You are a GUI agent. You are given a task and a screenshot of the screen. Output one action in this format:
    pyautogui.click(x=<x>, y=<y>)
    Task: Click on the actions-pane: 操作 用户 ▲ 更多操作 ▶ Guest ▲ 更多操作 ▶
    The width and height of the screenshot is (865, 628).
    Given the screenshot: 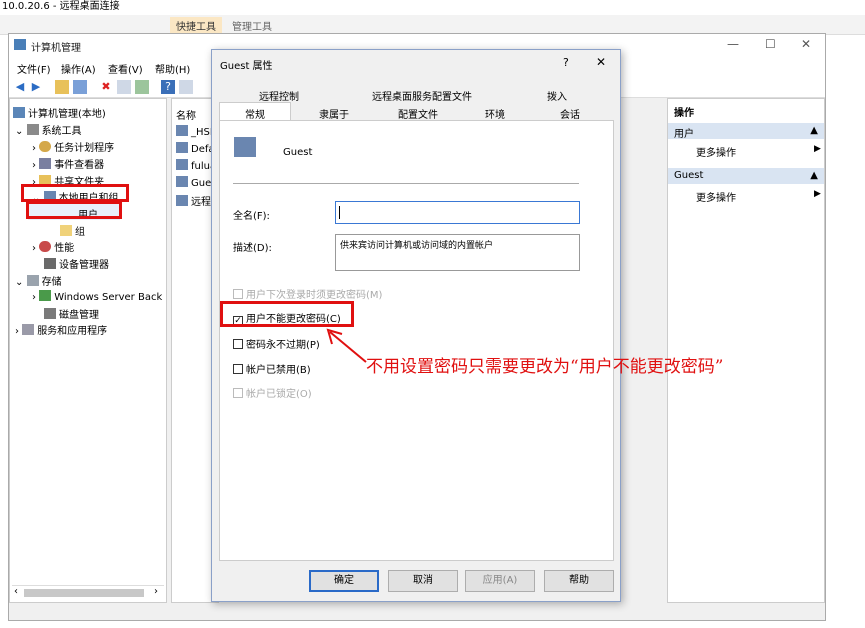 What is the action you would take?
    pyautogui.click(x=746, y=350)
    